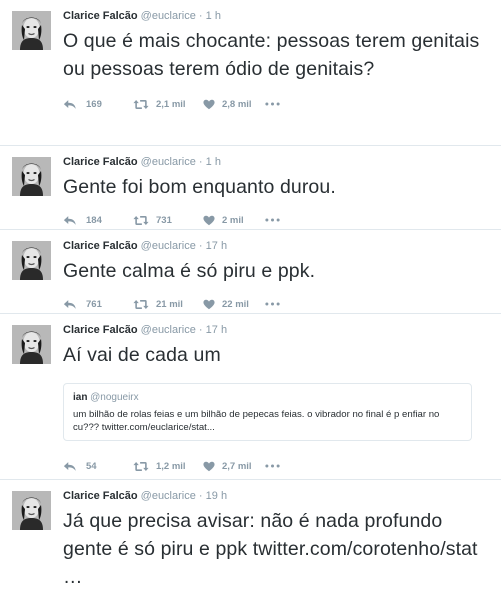  I want to click on retweet-count: 731, so click(164, 220).